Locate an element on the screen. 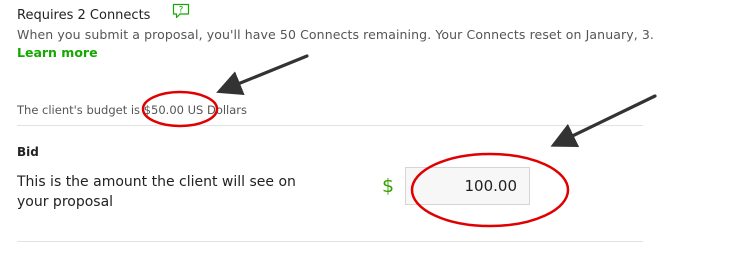 This screenshot has height=260, width=741. client-budget: The client's budget is $50.00 US Dollars is located at coordinates (132, 110).